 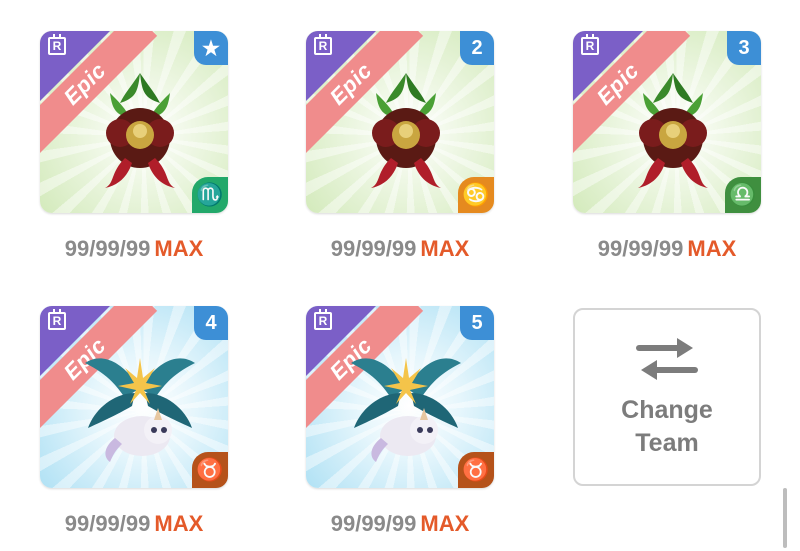 What do you see at coordinates (476, 195) in the screenshot?
I see `zodiac-cancer-icon: ♋` at bounding box center [476, 195].